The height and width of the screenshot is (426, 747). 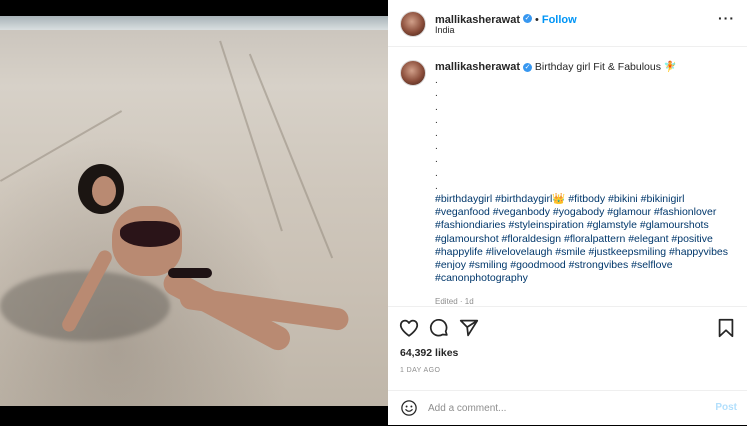 I want to click on save-bookmark-icon, so click(x=726, y=328).